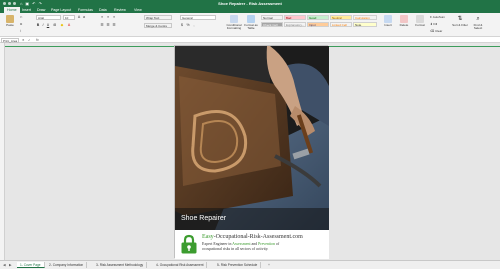  I want to click on window-title: Shoe Repairer - Risk Assessment, so click(250, 3).